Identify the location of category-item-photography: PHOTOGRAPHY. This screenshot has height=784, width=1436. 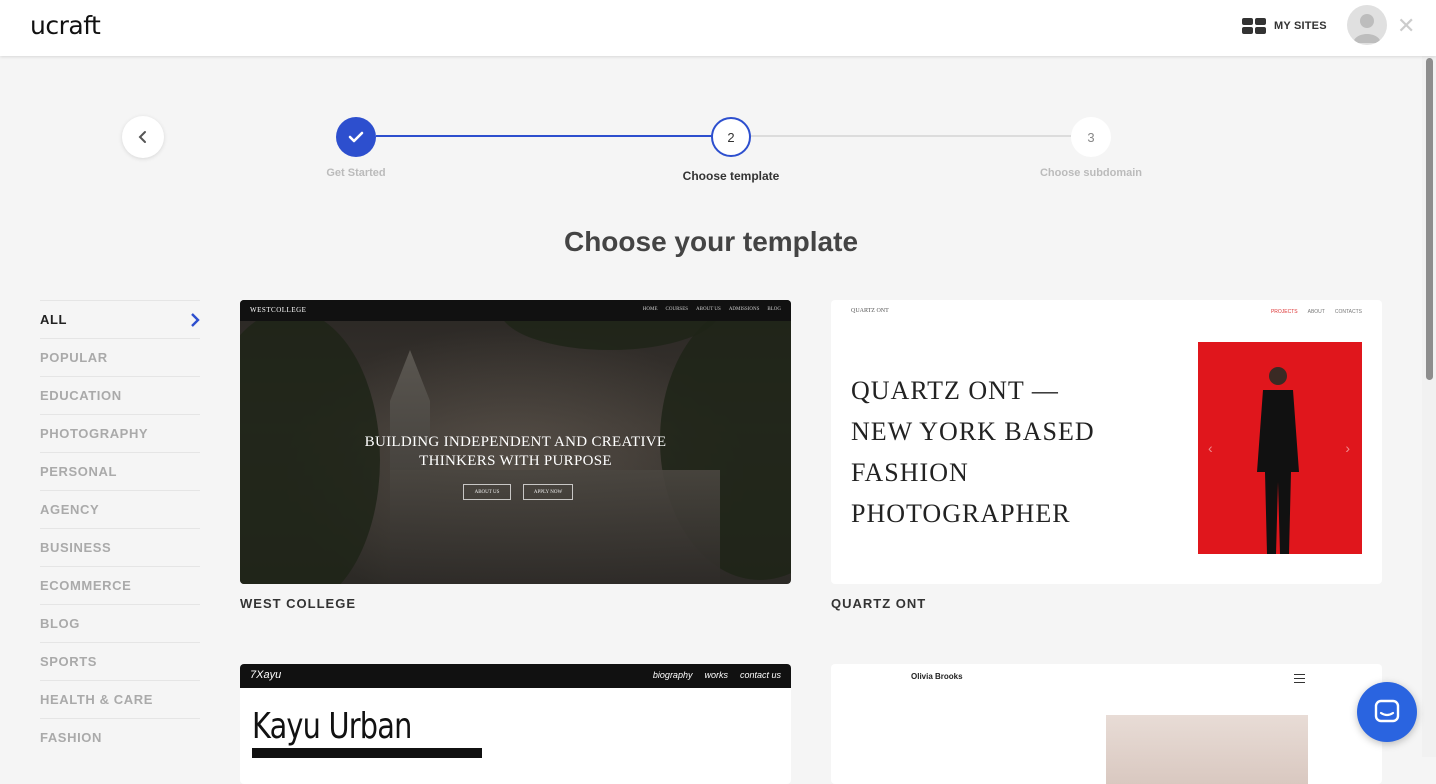
(120, 433).